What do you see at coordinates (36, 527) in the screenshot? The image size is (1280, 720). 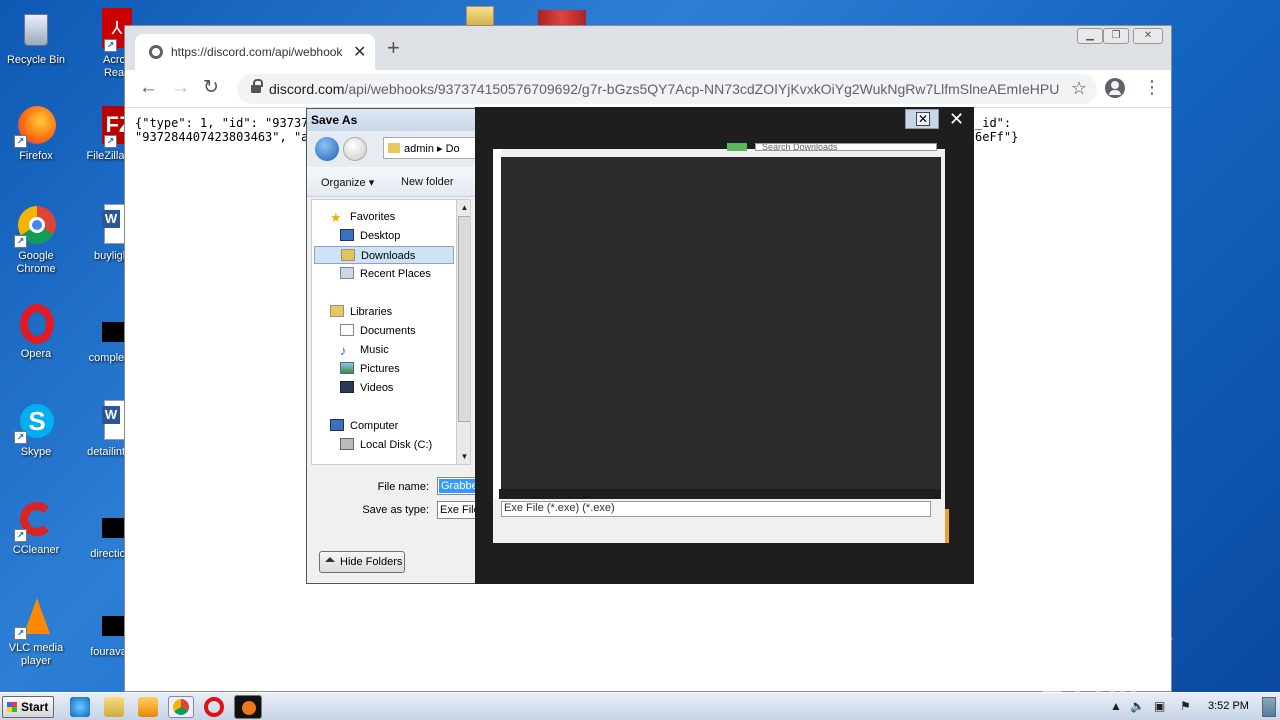 I see `ccleaner-icon: ↗ CCleaner` at bounding box center [36, 527].